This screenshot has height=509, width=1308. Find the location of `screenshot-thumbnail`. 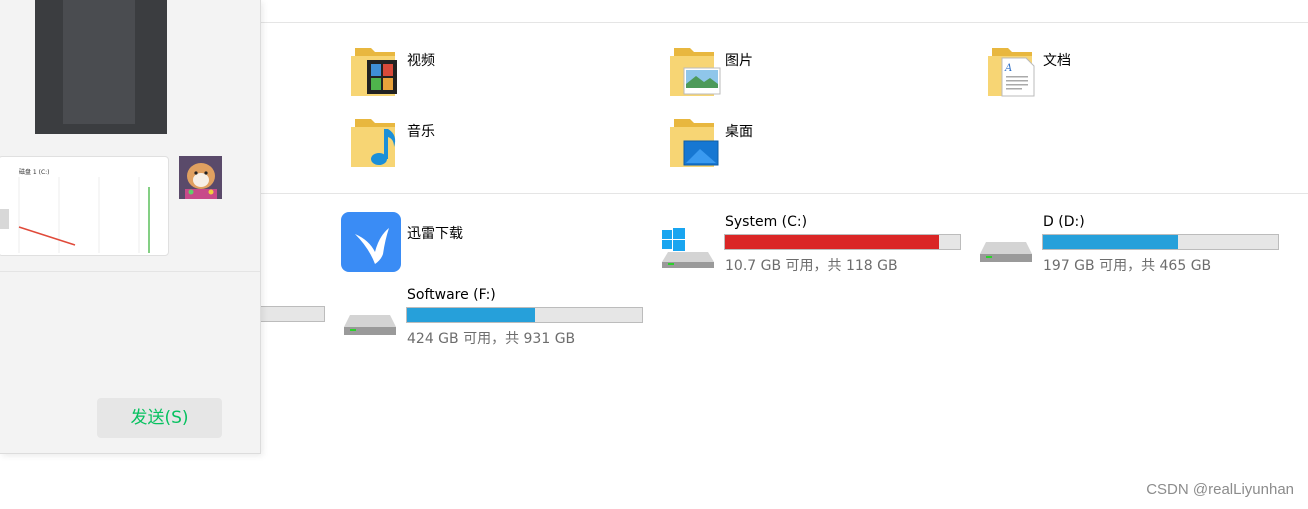

screenshot-thumbnail is located at coordinates (101, 67).